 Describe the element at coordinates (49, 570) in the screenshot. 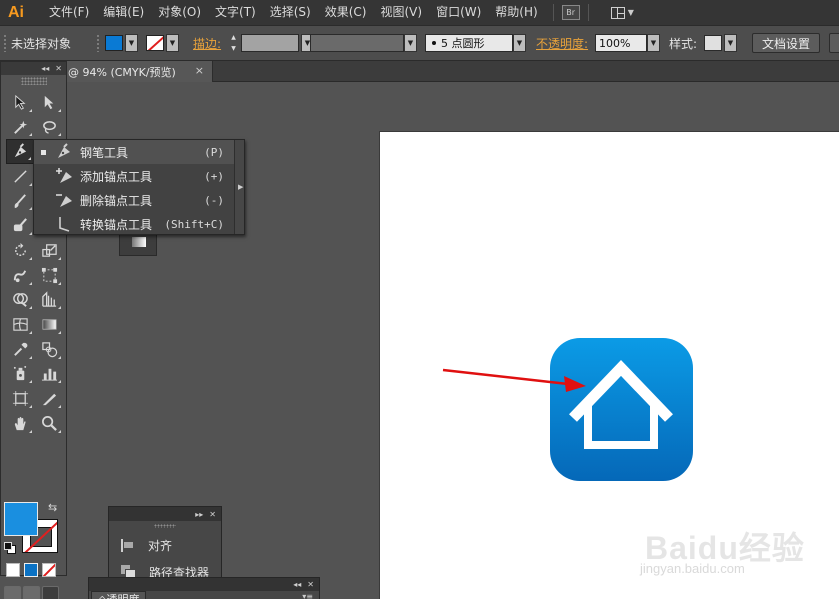

I see `none-mode-button` at that location.